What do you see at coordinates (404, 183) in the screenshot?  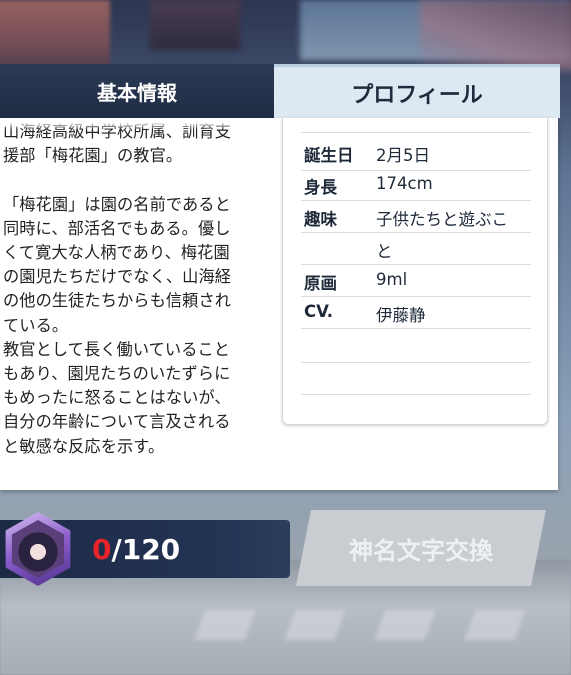 I see `profile-value: 174cm` at bounding box center [404, 183].